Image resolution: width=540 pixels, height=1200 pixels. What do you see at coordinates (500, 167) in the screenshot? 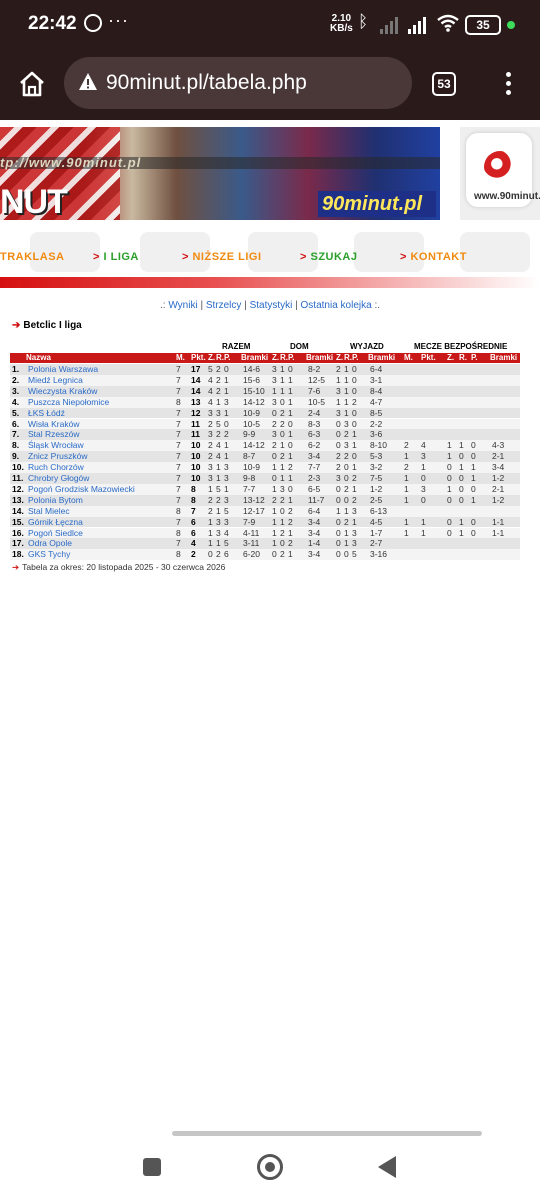
I see `football-icon` at bounding box center [500, 167].